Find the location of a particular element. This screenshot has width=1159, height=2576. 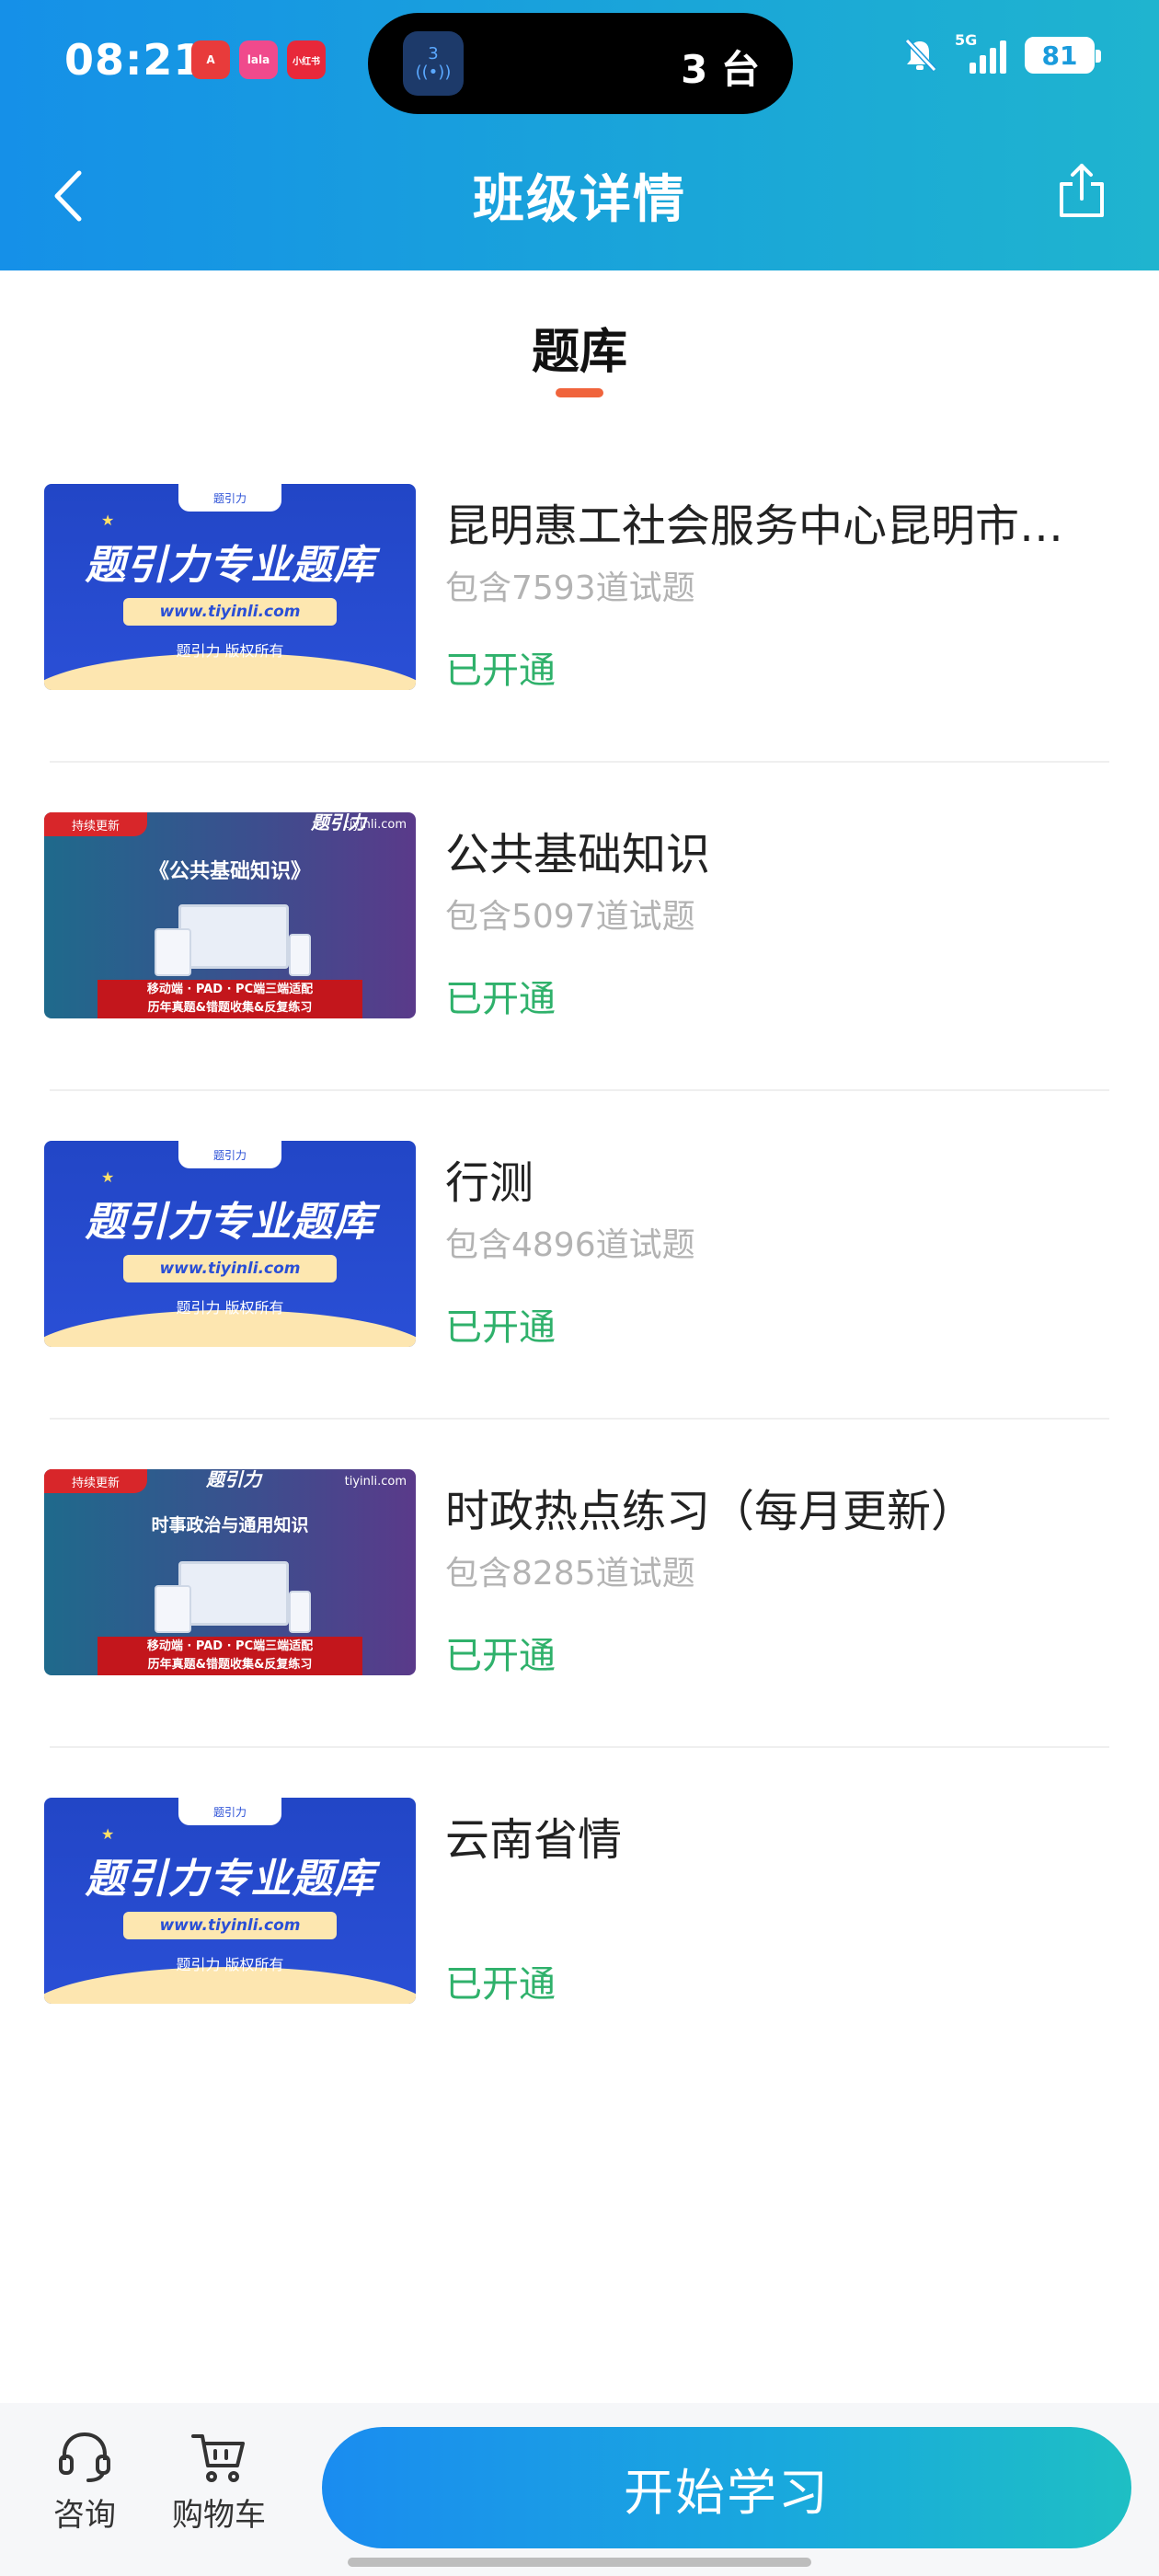

item-title: 公共基础知识 is located at coordinates (578, 854).